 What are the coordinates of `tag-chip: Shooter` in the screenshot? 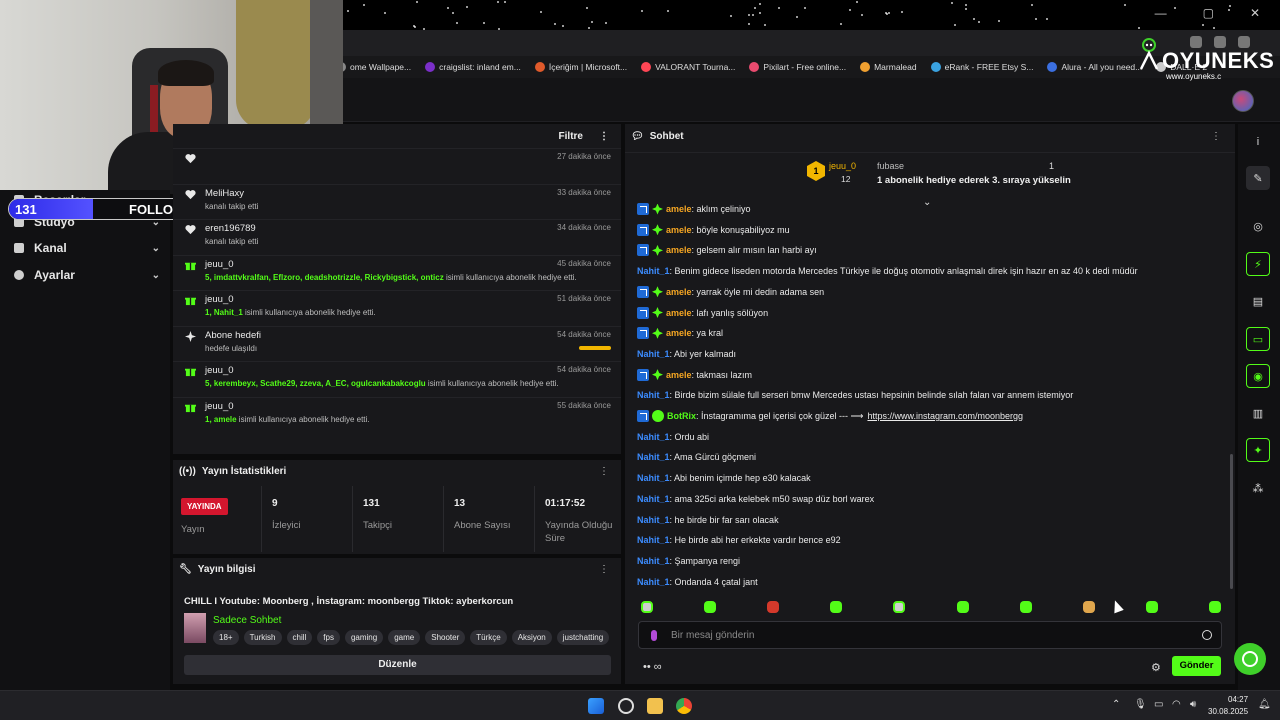 It's located at (445, 637).